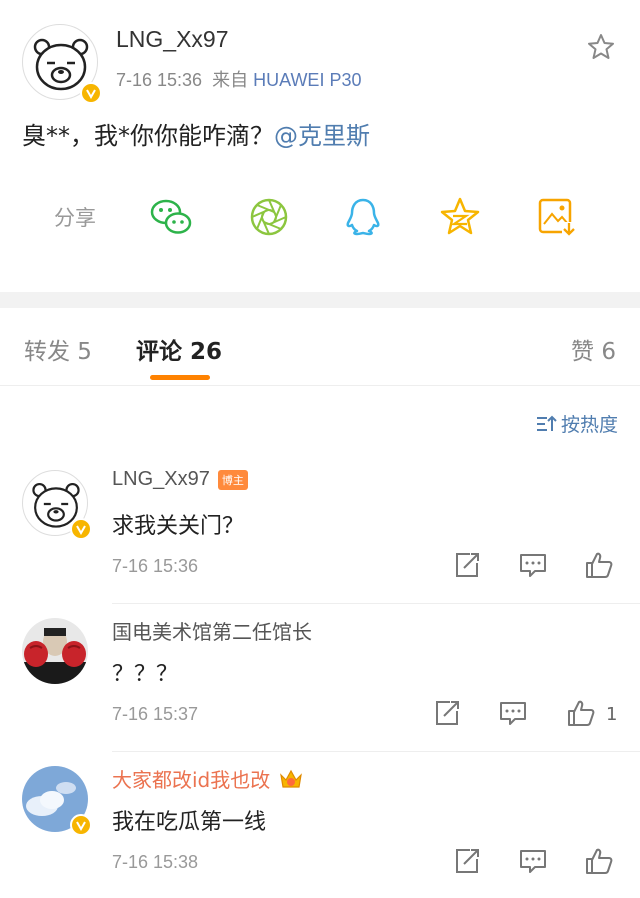 The height and width of the screenshot is (898, 640). I want to click on sort-label: 按热度, so click(589, 425).